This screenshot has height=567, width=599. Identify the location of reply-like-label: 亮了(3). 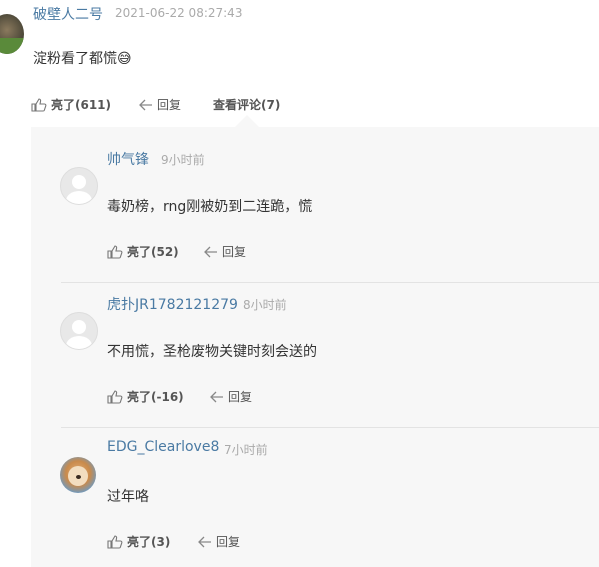
(149, 542).